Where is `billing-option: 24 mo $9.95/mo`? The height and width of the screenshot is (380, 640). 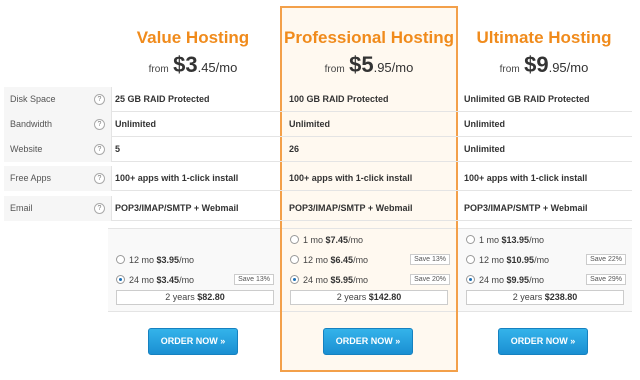 billing-option: 24 mo $9.95/mo is located at coordinates (505, 280).